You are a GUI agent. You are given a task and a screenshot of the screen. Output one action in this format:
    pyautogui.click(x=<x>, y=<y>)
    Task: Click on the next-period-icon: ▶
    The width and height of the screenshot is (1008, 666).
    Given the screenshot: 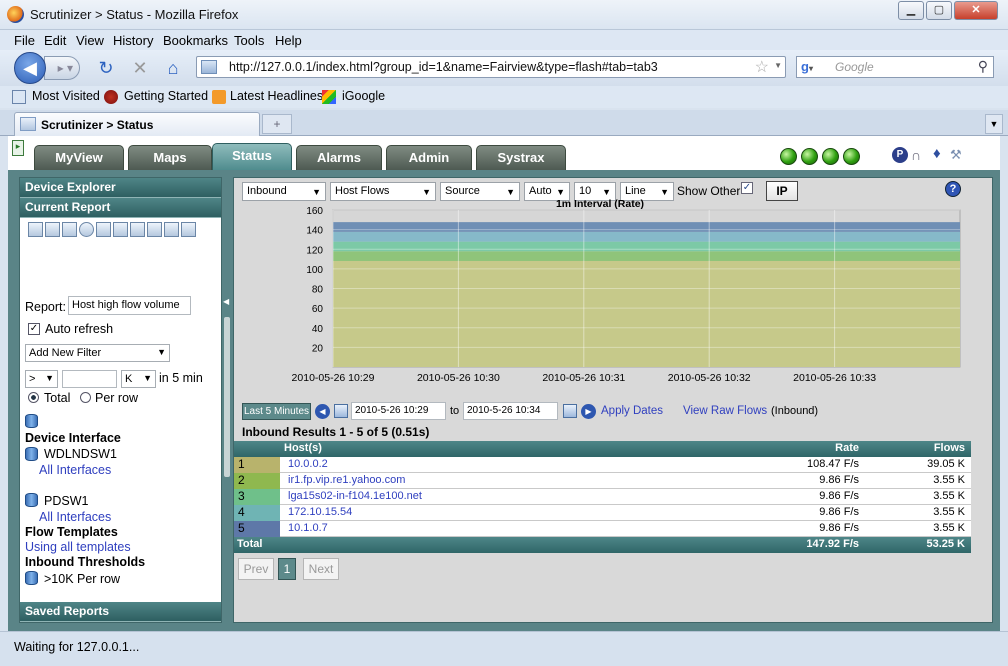 What is the action you would take?
    pyautogui.click(x=588, y=411)
    